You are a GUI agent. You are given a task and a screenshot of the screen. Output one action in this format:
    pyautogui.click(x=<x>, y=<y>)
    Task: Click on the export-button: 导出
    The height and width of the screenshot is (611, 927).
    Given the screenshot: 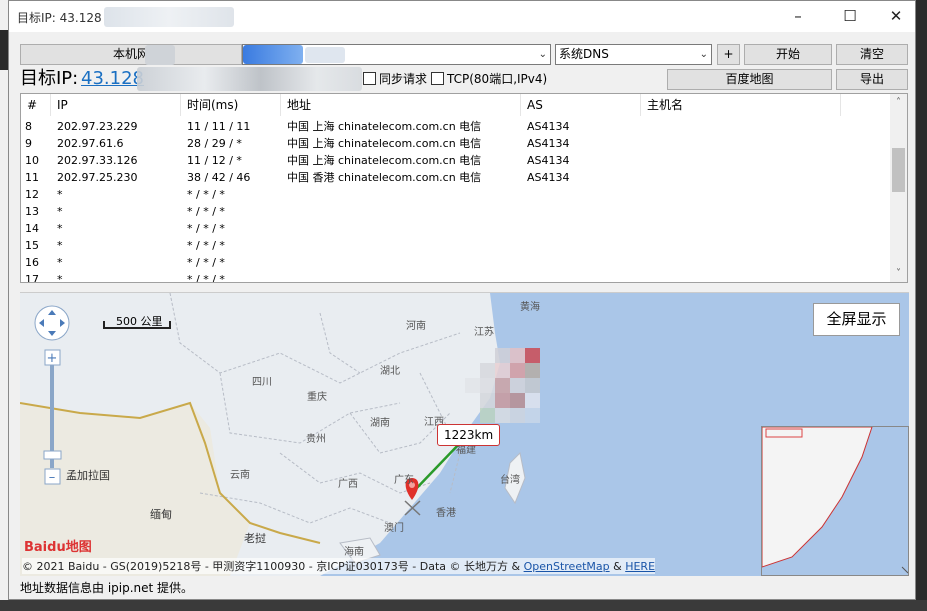 What is the action you would take?
    pyautogui.click(x=872, y=79)
    